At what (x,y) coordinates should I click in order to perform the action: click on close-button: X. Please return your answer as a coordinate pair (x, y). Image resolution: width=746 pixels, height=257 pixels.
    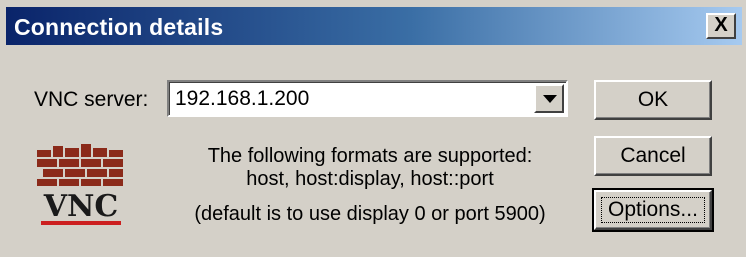
    Looking at the image, I should click on (721, 26).